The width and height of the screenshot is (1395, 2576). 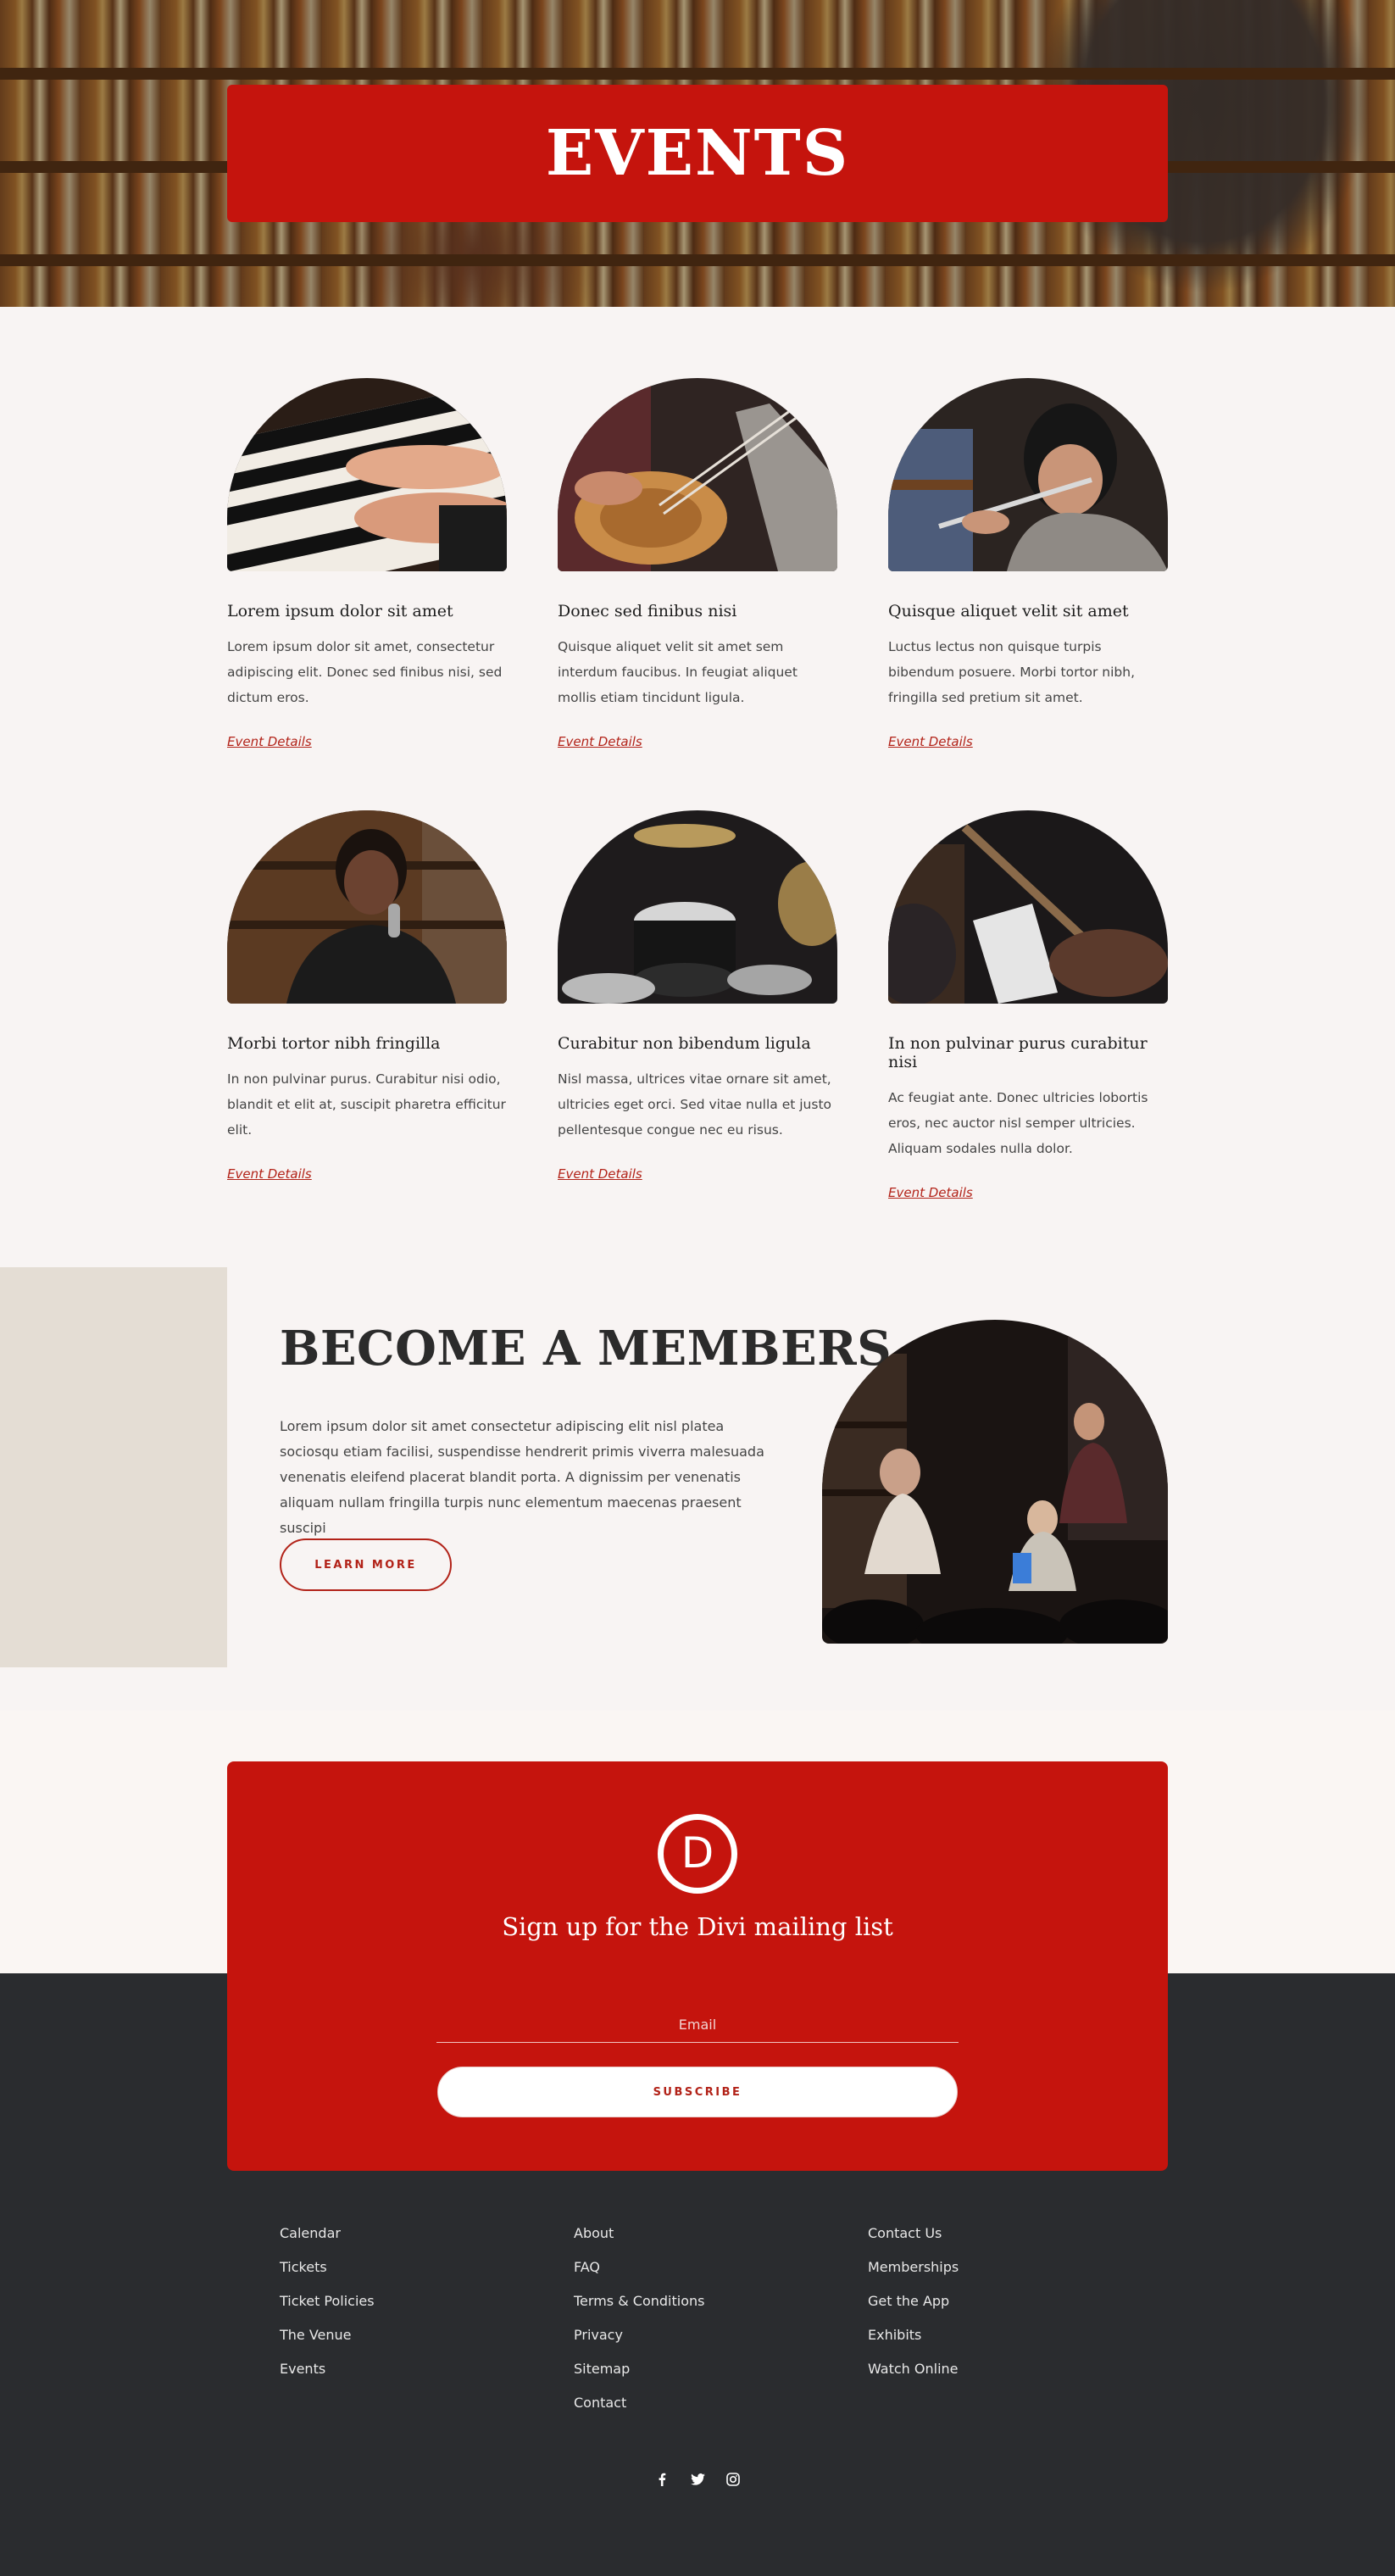 What do you see at coordinates (328, 2236) in the screenshot?
I see `footer-link-calendar: Calendar` at bounding box center [328, 2236].